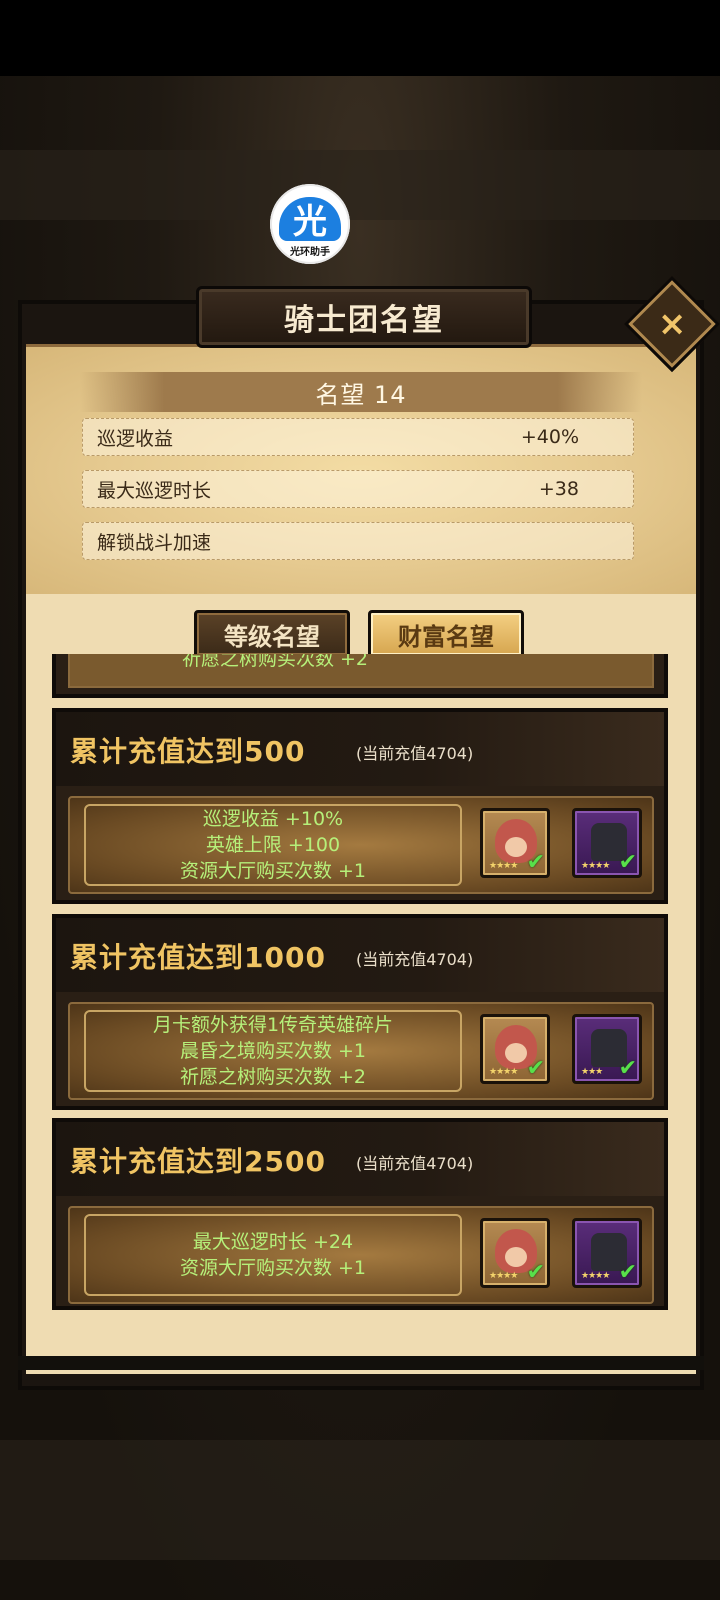  I want to click on reward-line: 晨昏之境购买次数 +1, so click(273, 1051).